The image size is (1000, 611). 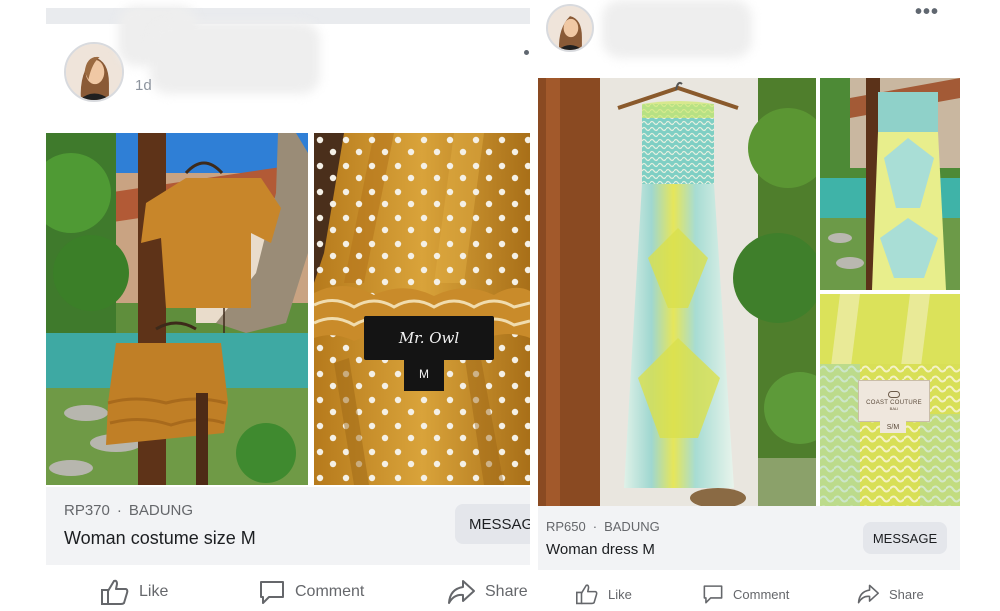 I want to click on dress-pool-image, so click(x=890, y=184).